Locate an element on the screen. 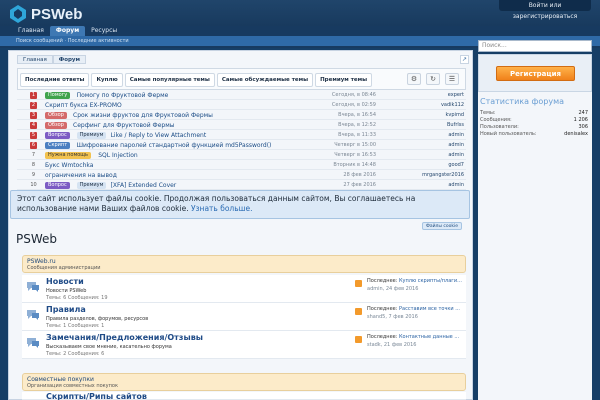  stat-value: 247 is located at coordinates (583, 113).